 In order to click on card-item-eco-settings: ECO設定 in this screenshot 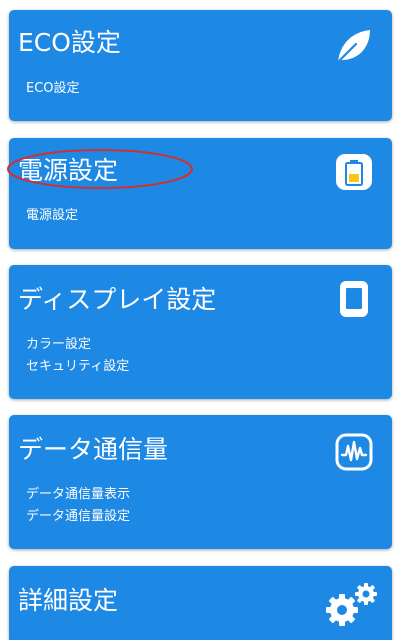, I will do `click(53, 89)`.